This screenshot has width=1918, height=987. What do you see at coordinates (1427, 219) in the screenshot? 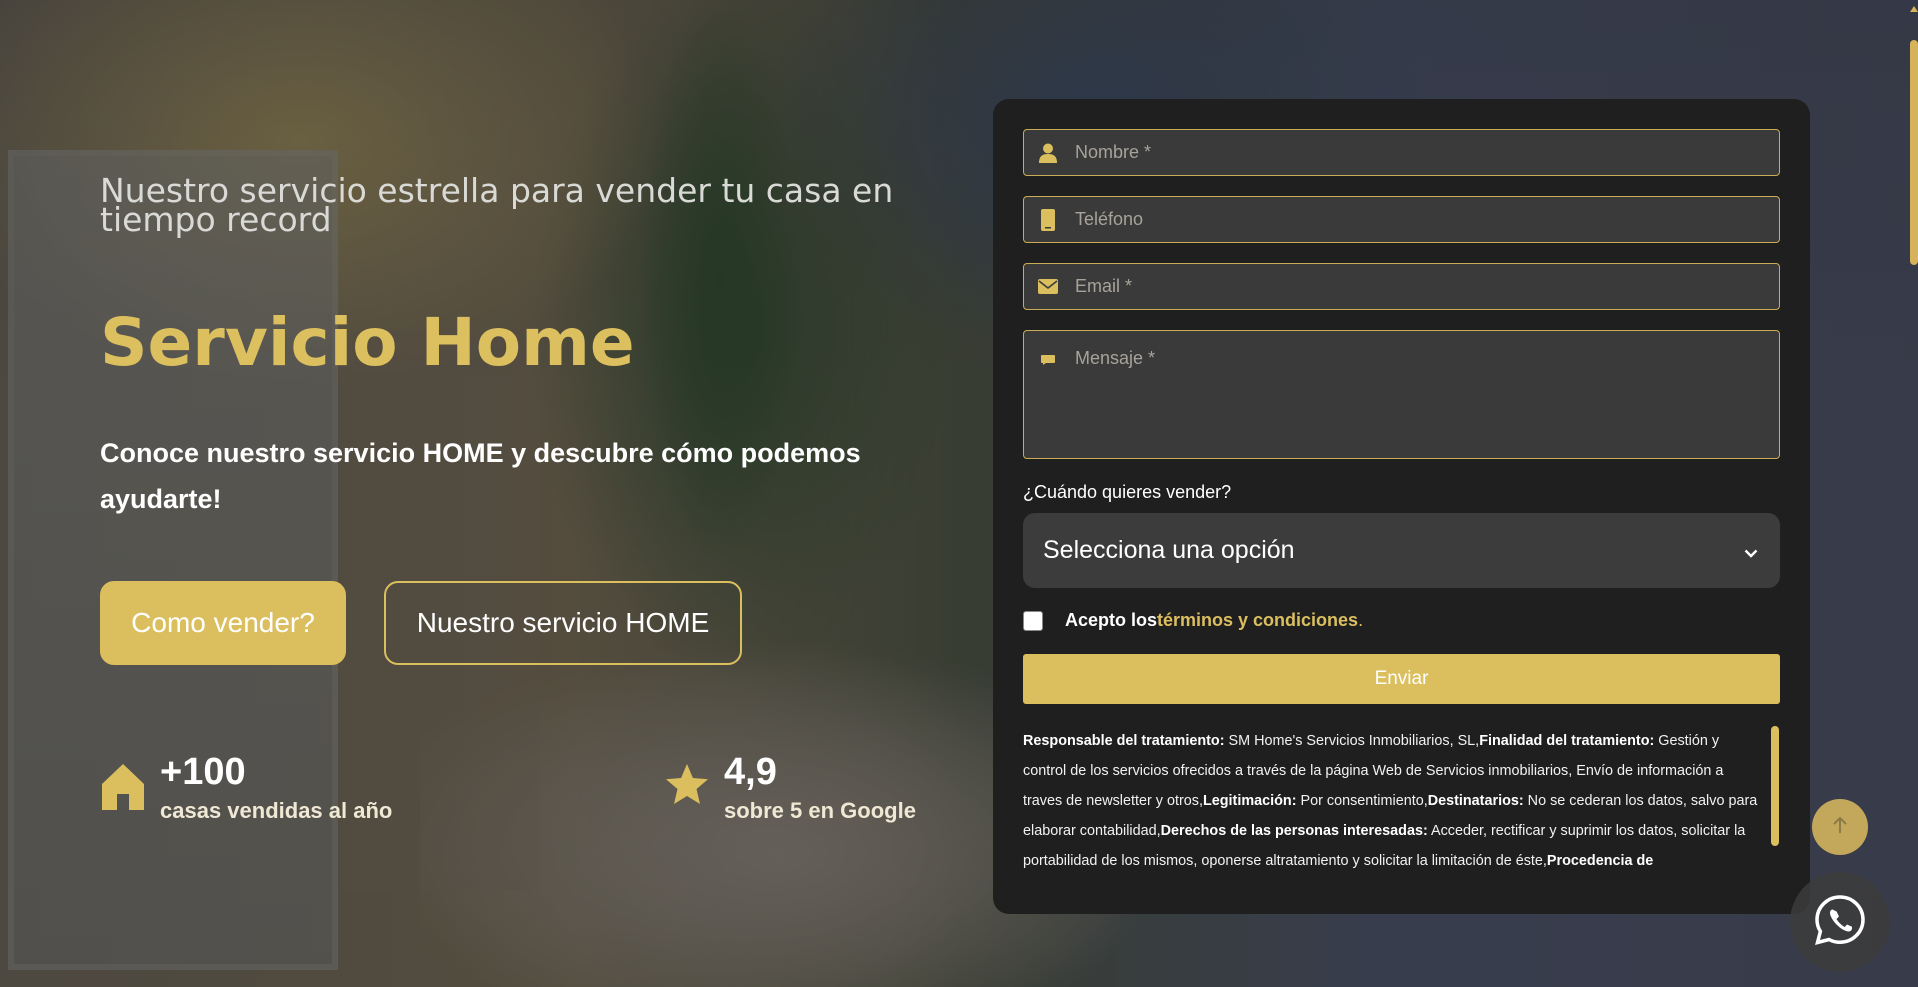
I see `phone-input` at bounding box center [1427, 219].